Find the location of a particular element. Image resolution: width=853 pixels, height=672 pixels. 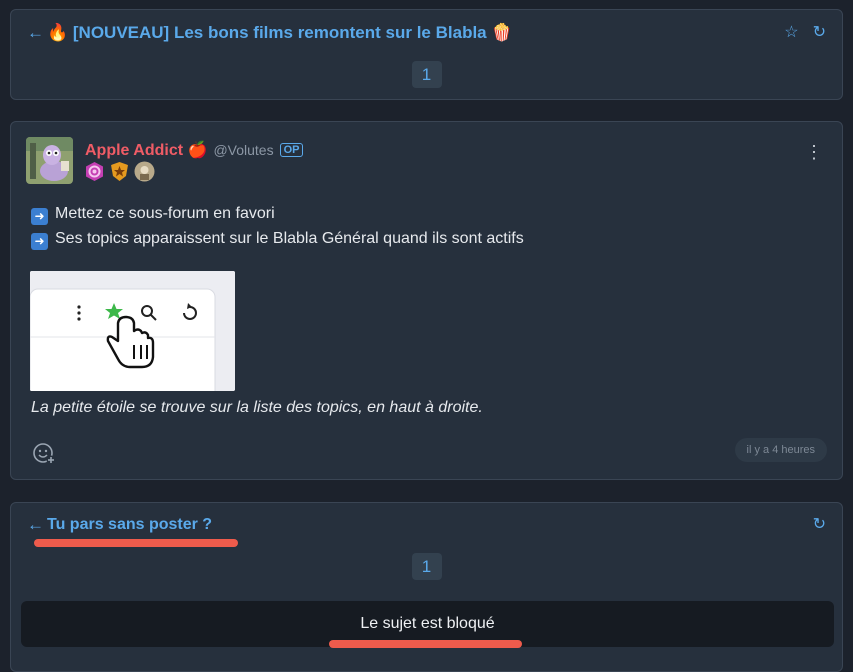

locked-highlight-underline is located at coordinates (425, 644).